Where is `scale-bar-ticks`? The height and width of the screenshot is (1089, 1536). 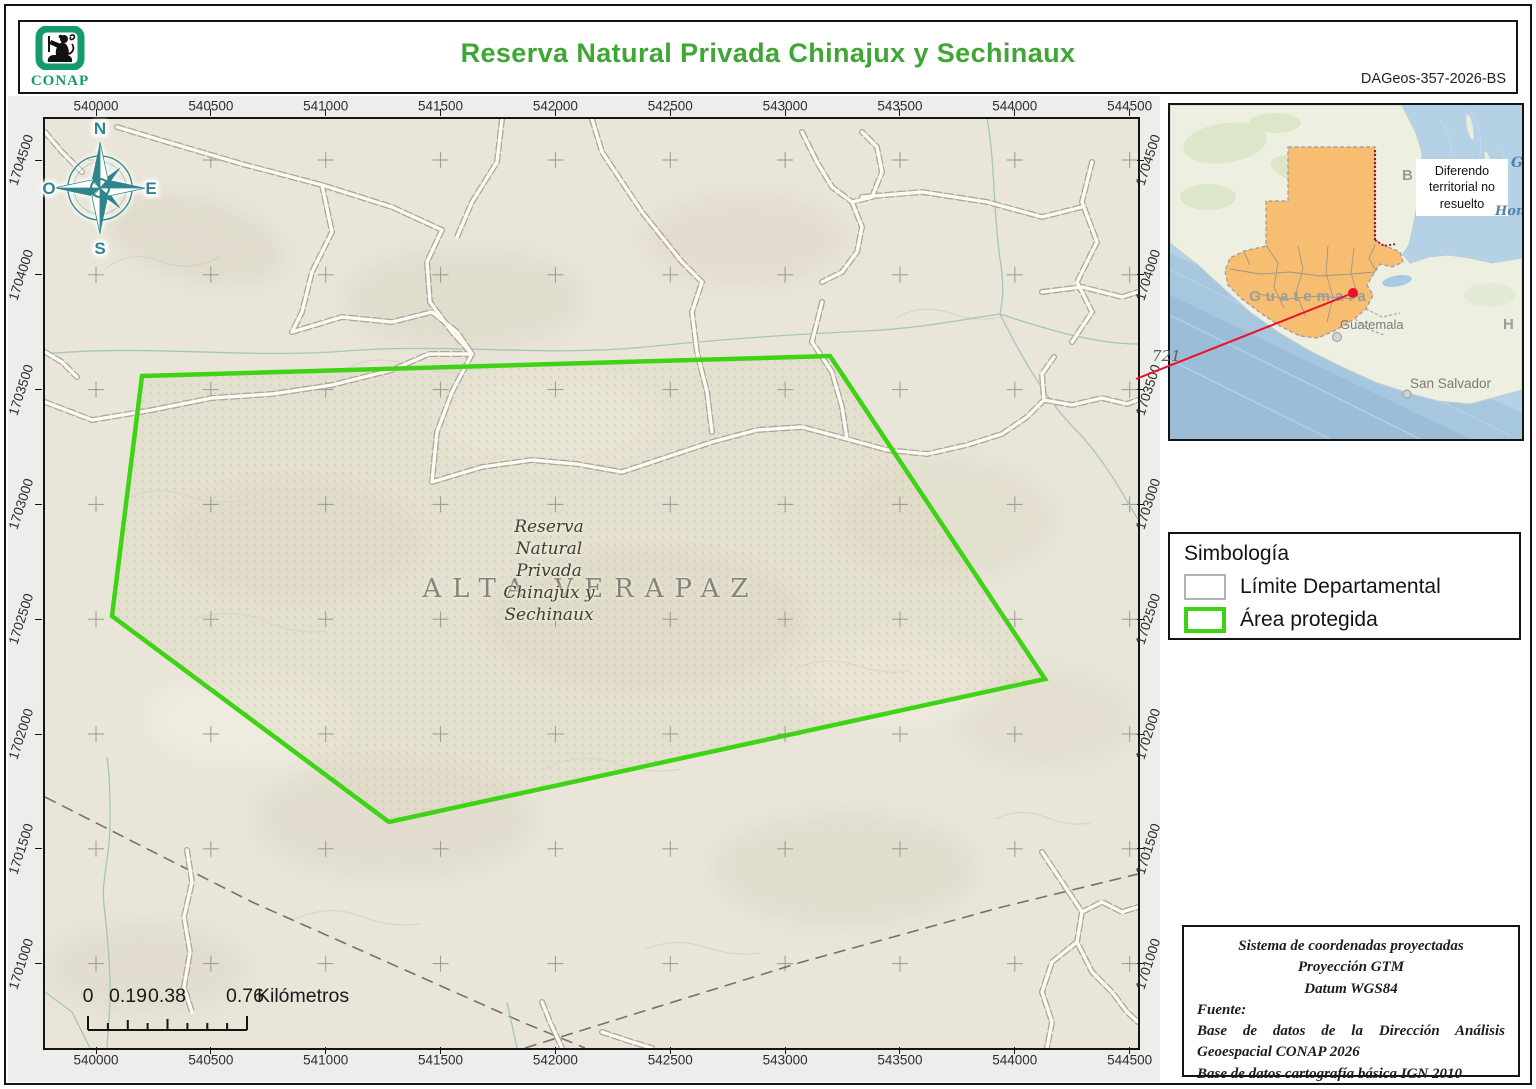 scale-bar-ticks is located at coordinates (167, 1023).